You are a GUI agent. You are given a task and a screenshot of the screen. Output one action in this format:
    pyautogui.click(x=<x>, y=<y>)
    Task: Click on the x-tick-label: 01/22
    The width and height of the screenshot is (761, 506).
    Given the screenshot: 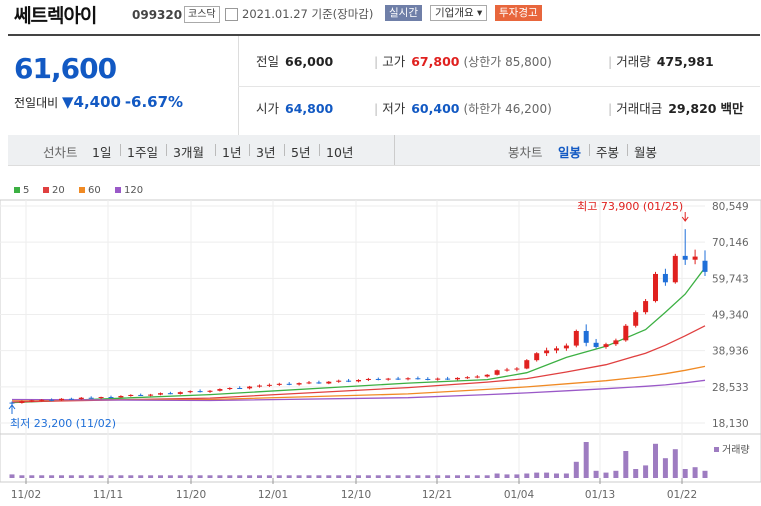 What is the action you would take?
    pyautogui.click(x=682, y=495)
    